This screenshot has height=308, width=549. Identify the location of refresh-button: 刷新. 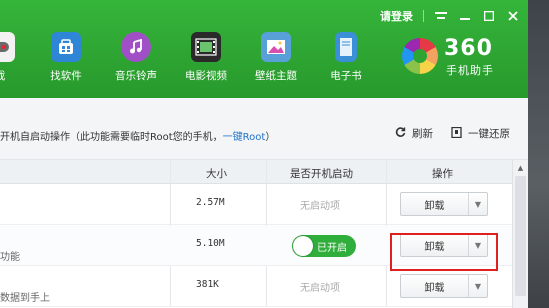
(414, 133).